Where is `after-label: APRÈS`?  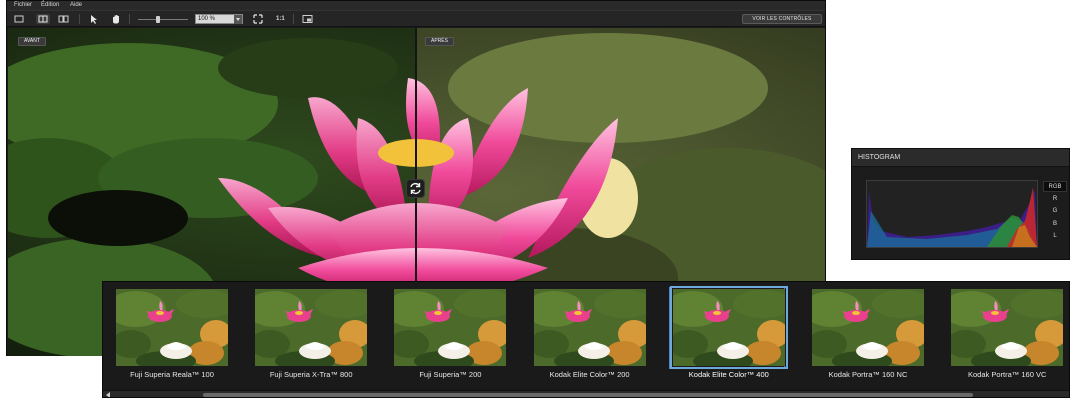 after-label: APRÈS is located at coordinates (439, 41).